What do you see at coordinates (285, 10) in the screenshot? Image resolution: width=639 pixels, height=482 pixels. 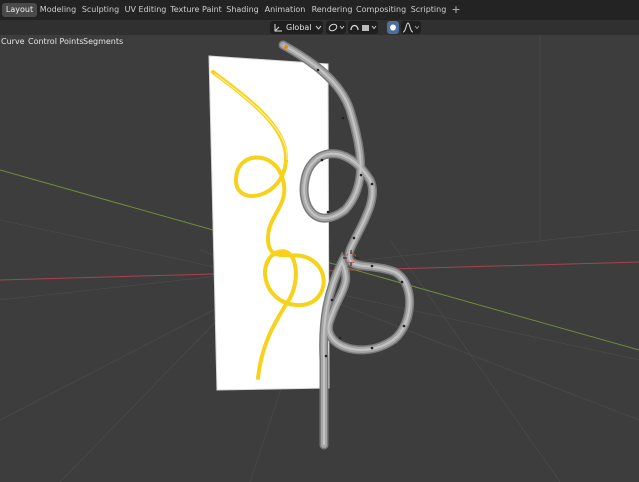 I see `tab-animation: Animation` at bounding box center [285, 10].